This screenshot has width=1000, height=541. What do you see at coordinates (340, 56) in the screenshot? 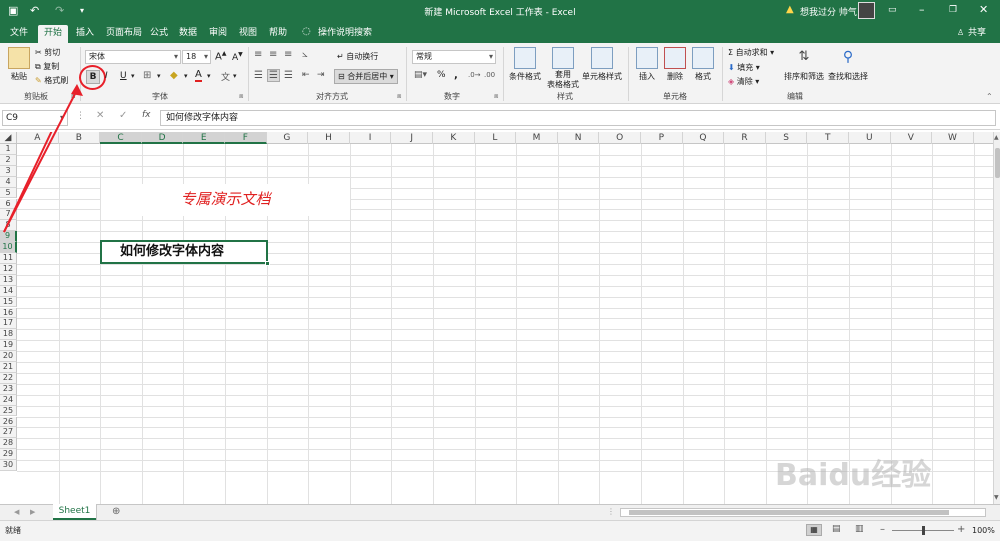
I see `wrap-icon: ↵` at bounding box center [340, 56].